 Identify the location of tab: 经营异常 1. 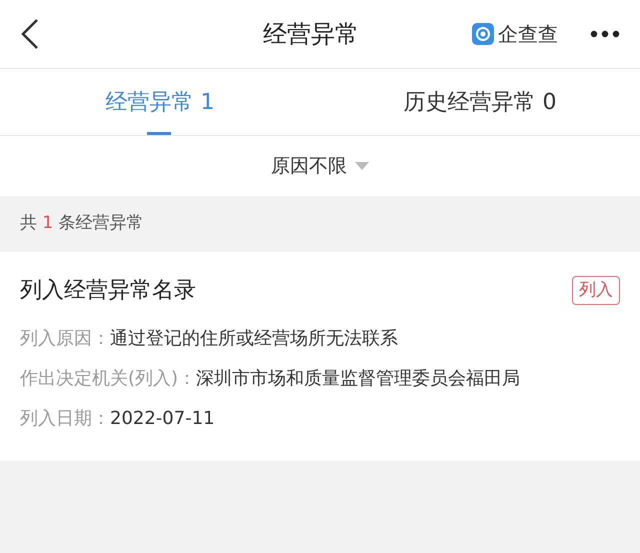
(160, 102).